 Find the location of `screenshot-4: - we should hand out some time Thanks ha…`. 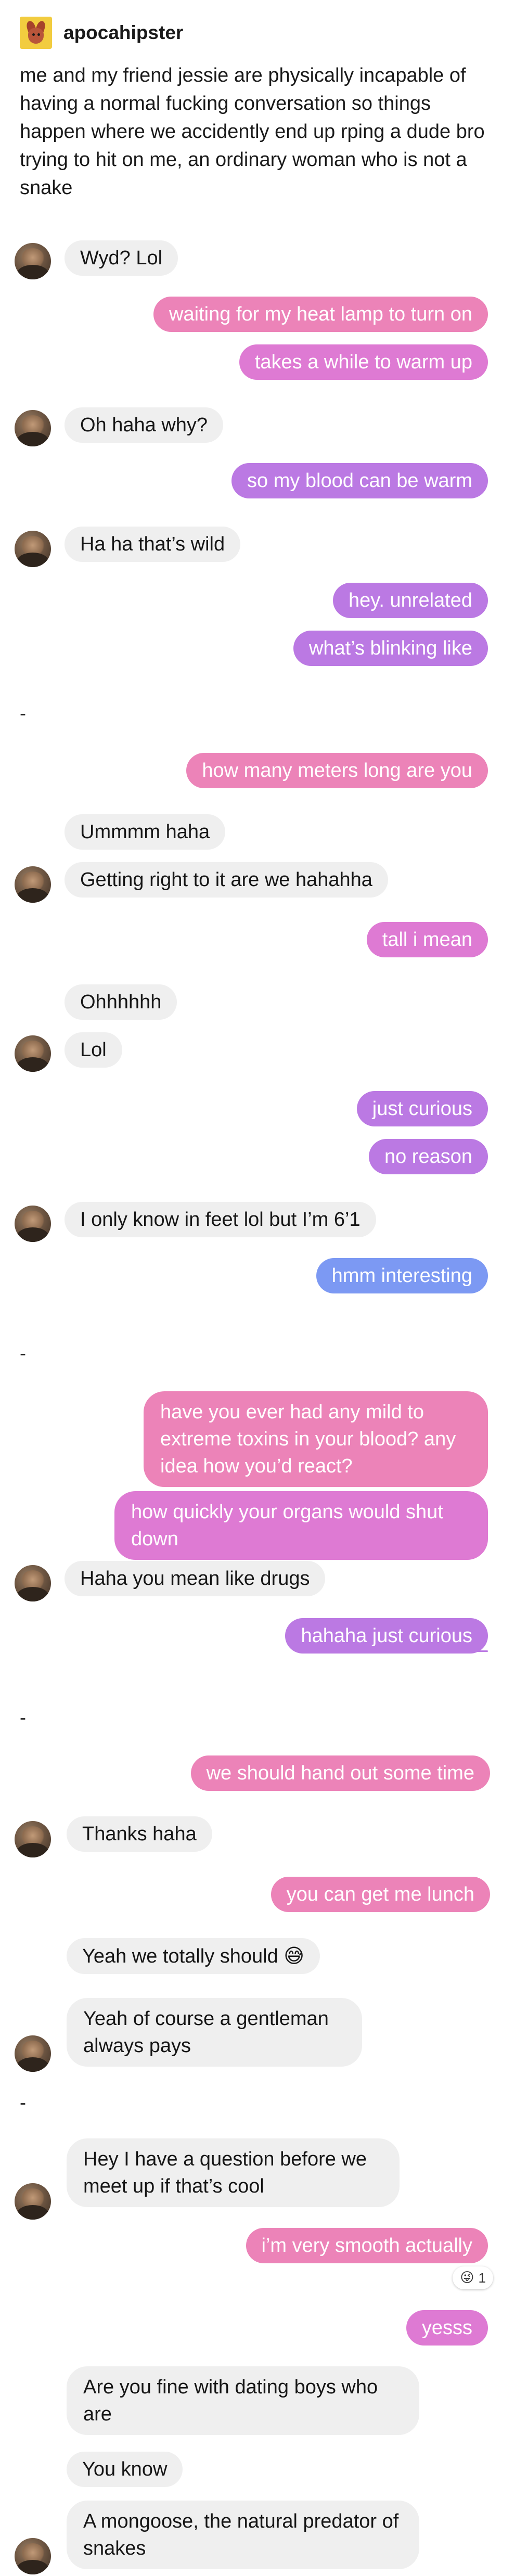

screenshot-4: - we should hand out some time Thanks ha… is located at coordinates (257, 1860).